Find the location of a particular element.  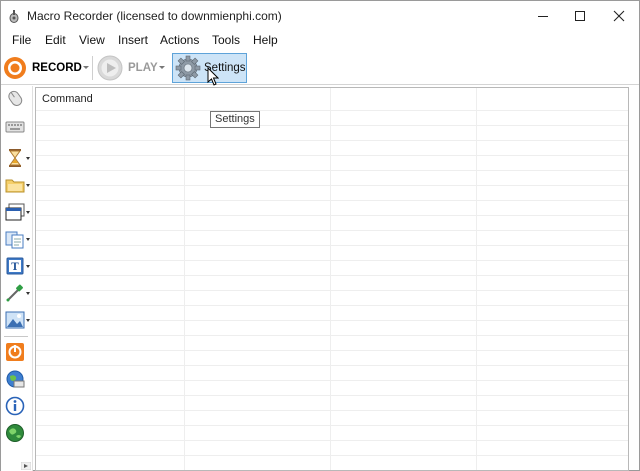

web-icon is located at coordinates (15, 379).